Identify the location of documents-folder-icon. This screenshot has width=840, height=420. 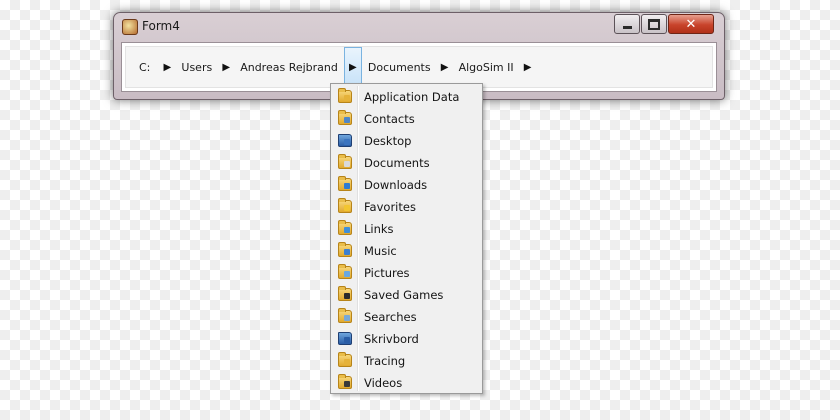
(345, 161).